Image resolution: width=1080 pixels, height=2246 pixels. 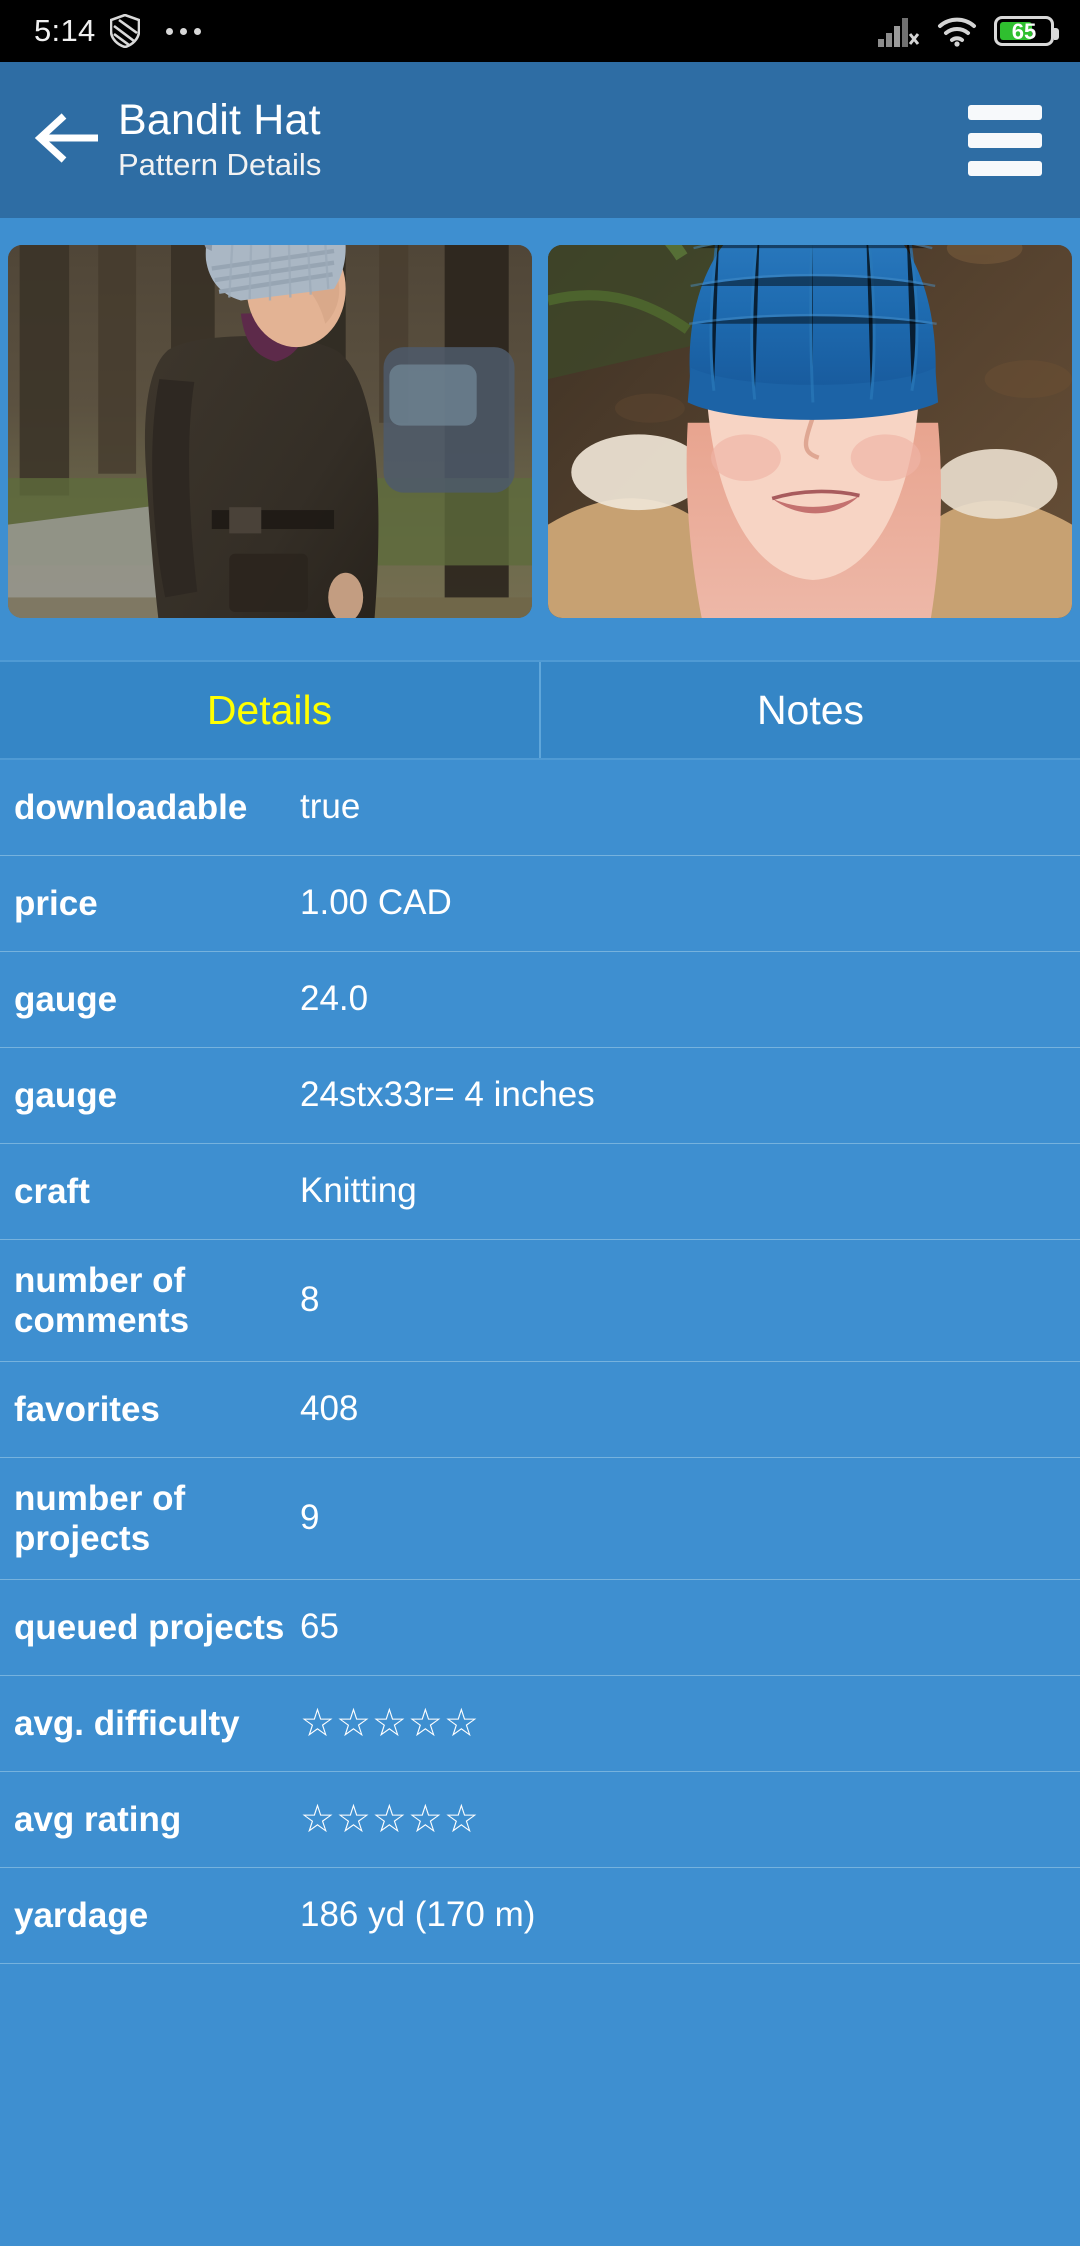 What do you see at coordinates (540, 1628) in the screenshot?
I see `table-row: queued projects 65` at bounding box center [540, 1628].